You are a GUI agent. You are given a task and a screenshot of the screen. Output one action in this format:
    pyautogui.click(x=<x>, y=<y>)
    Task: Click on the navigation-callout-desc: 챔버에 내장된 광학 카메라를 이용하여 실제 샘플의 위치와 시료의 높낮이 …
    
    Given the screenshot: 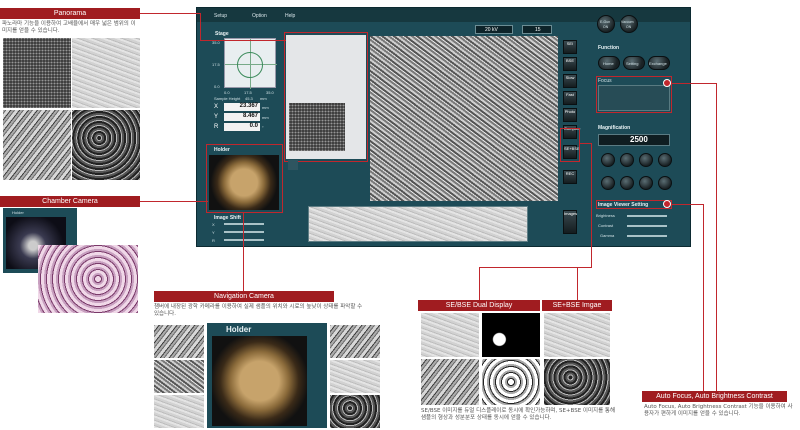 What is the action you would take?
    pyautogui.click(x=258, y=310)
    